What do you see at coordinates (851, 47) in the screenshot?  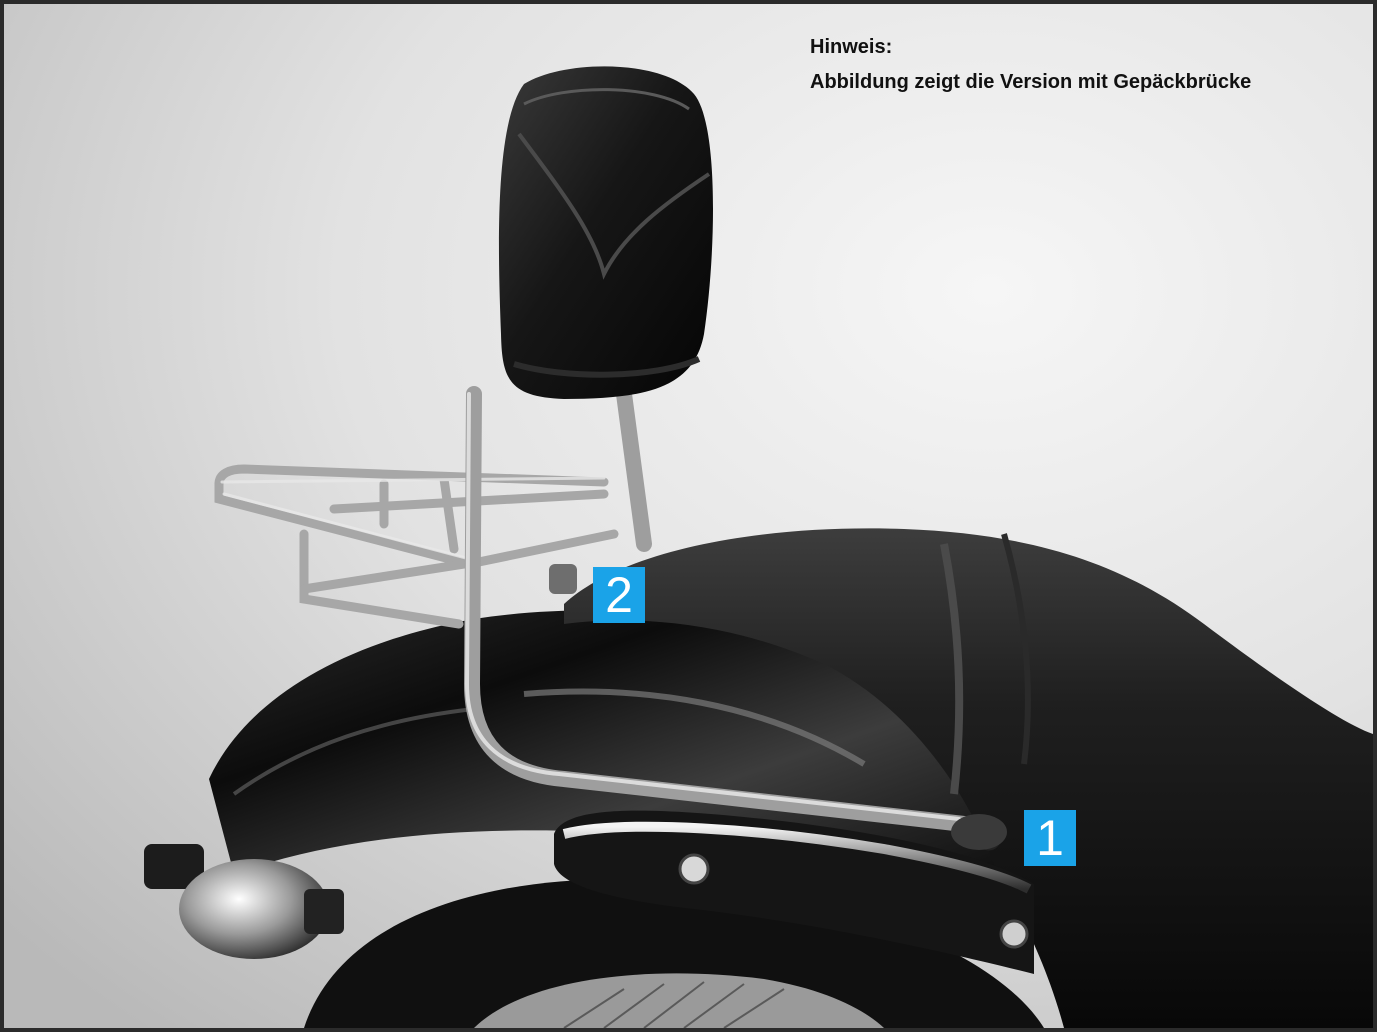 I see `note-heading: Hinweis:` at bounding box center [851, 47].